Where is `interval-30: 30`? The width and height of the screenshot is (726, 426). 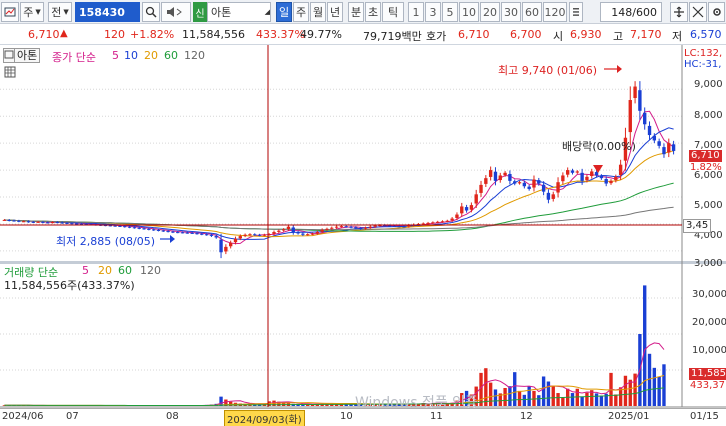
interval-30: 30 is located at coordinates (511, 12).